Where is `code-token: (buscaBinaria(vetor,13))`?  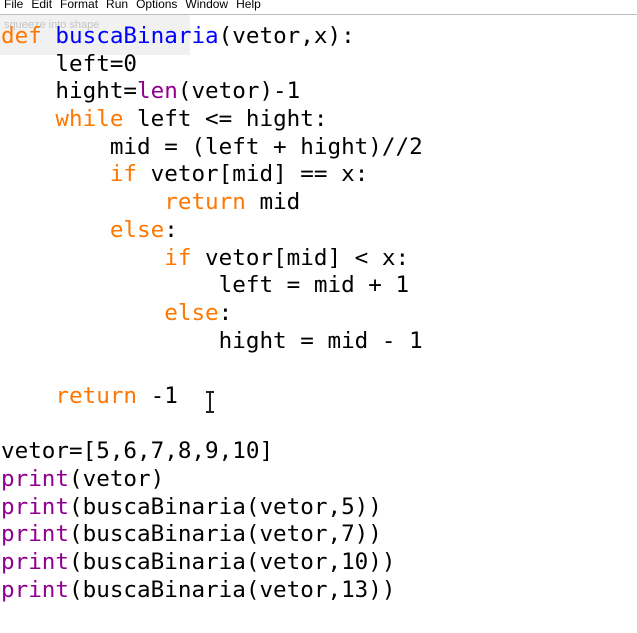 code-token: (buscaBinaria(vetor,13)) is located at coordinates (232, 589).